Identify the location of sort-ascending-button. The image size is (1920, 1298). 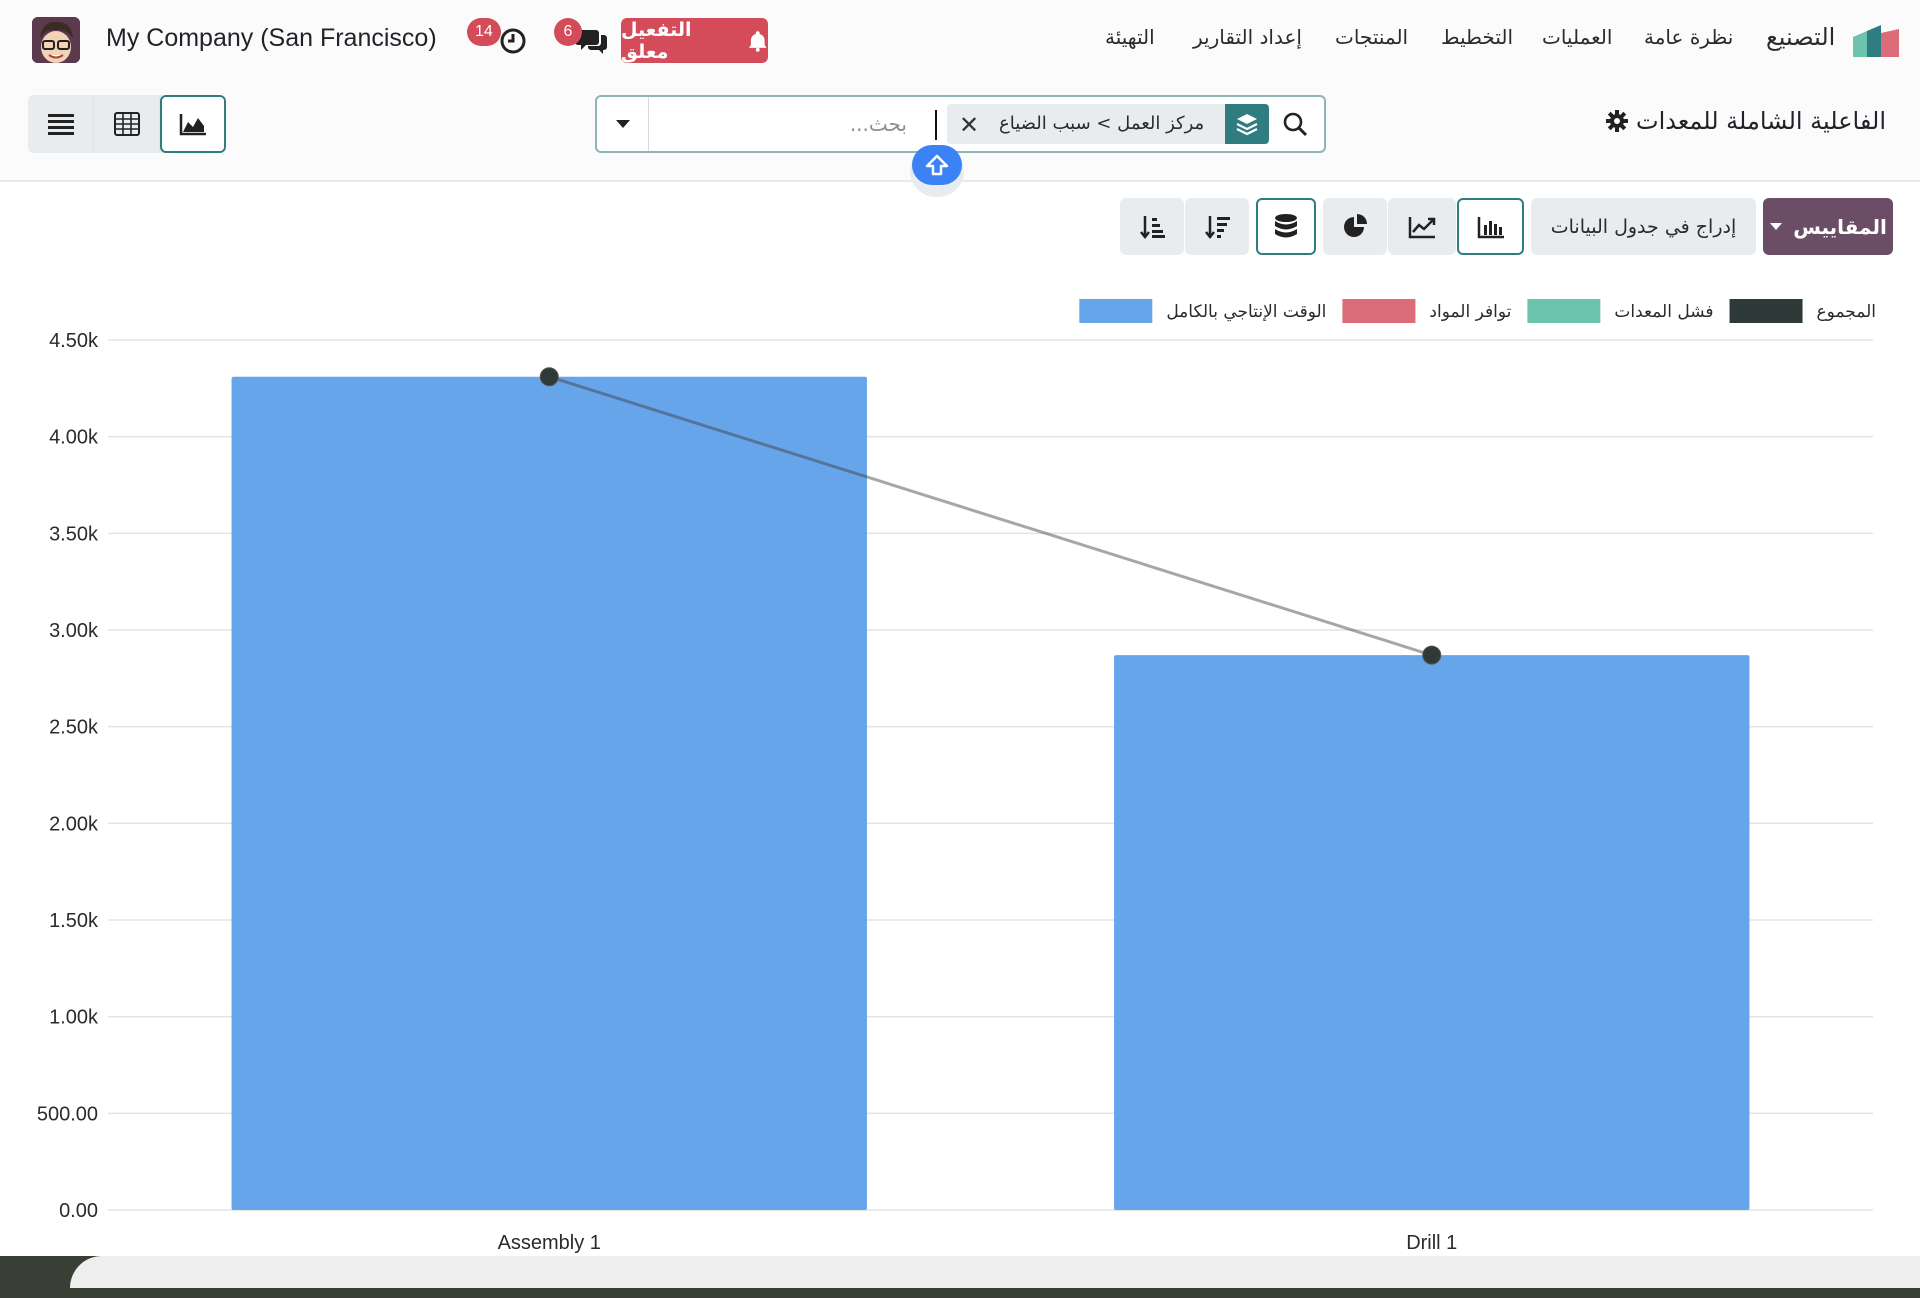
(1152, 226).